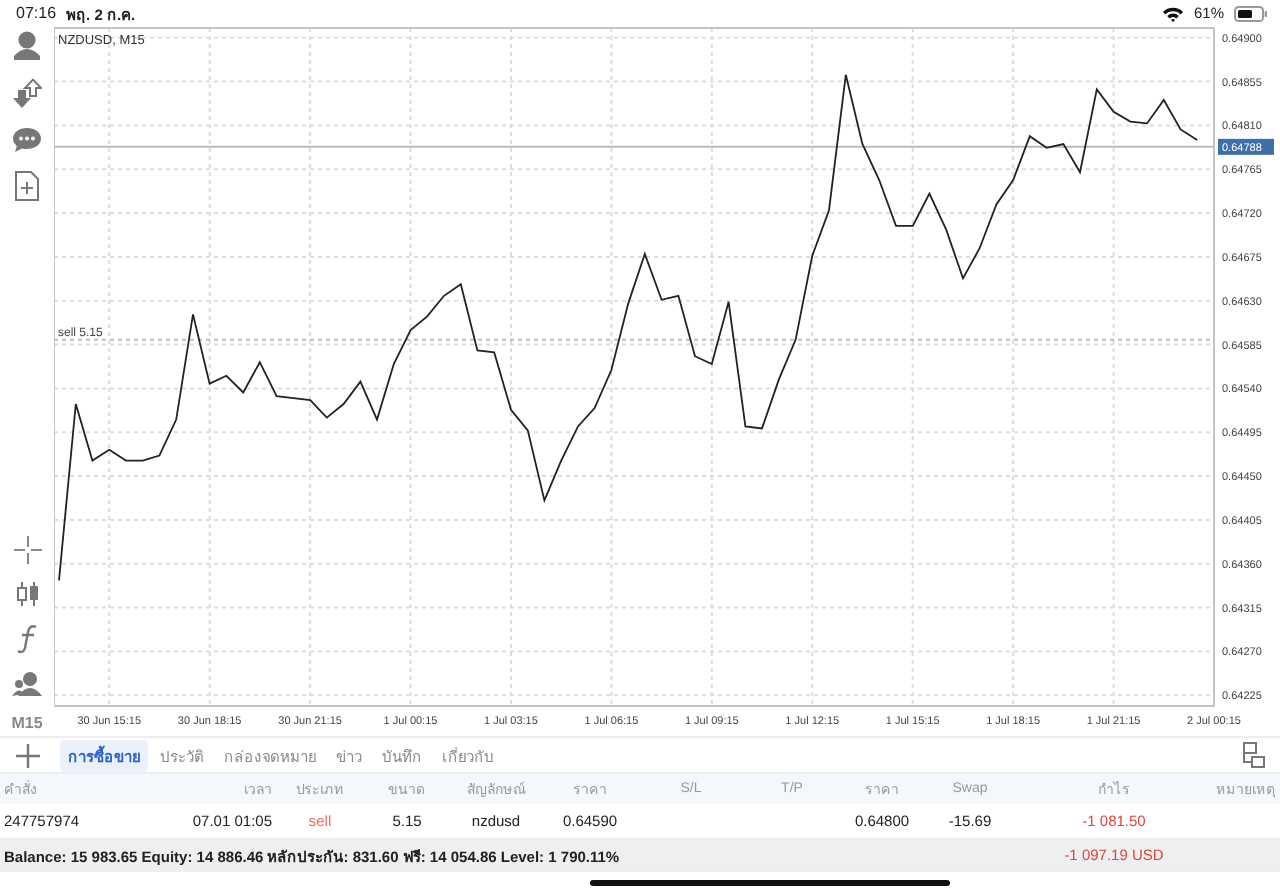 Image resolution: width=1280 pixels, height=894 pixels. Describe the element at coordinates (27, 186) in the screenshot. I see `add-document-icon` at that location.